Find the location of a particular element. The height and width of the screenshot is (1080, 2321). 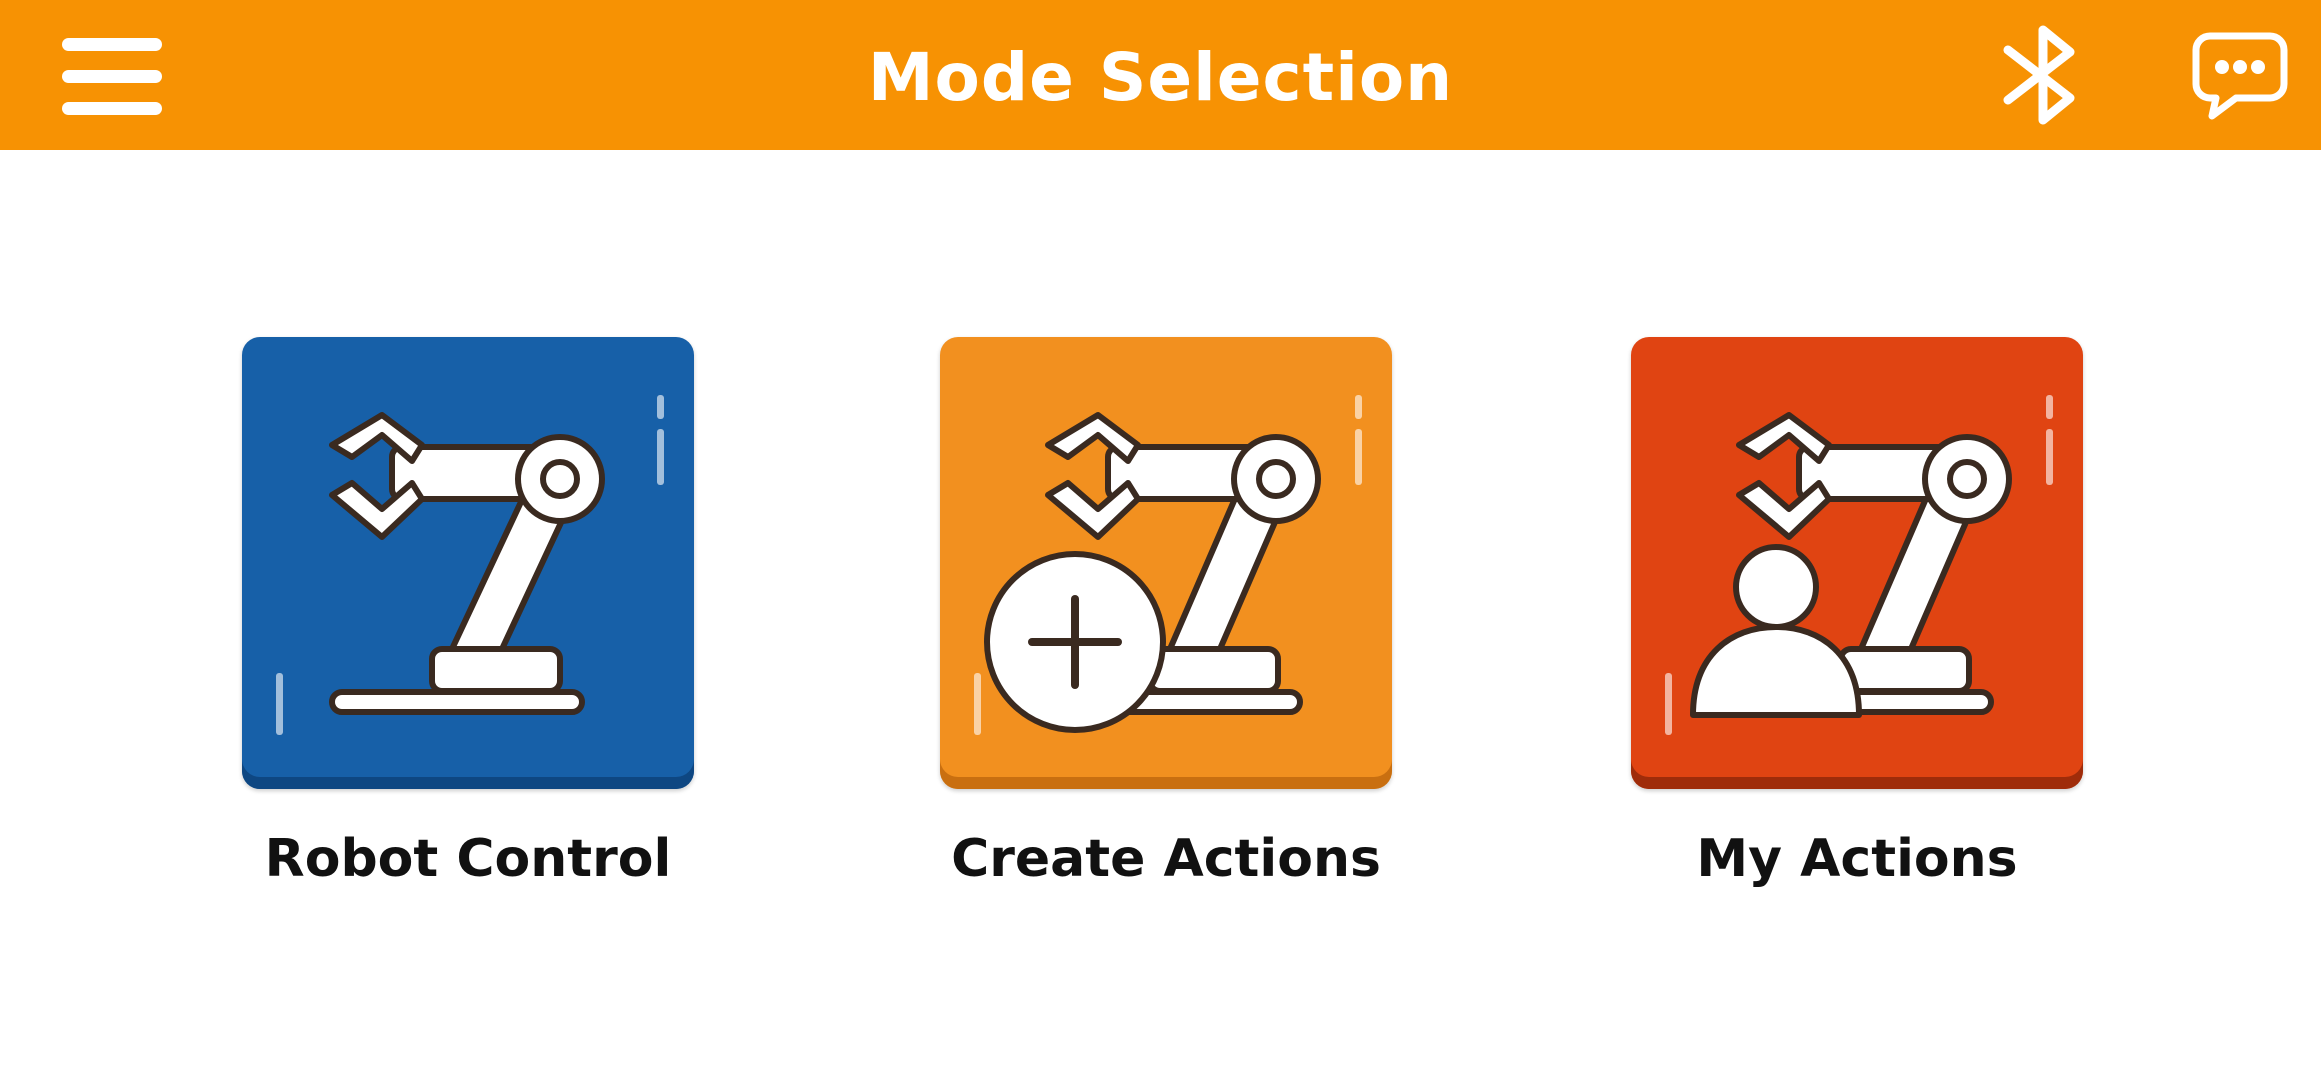

chat-bubble-icon is located at coordinates (2240, 76).